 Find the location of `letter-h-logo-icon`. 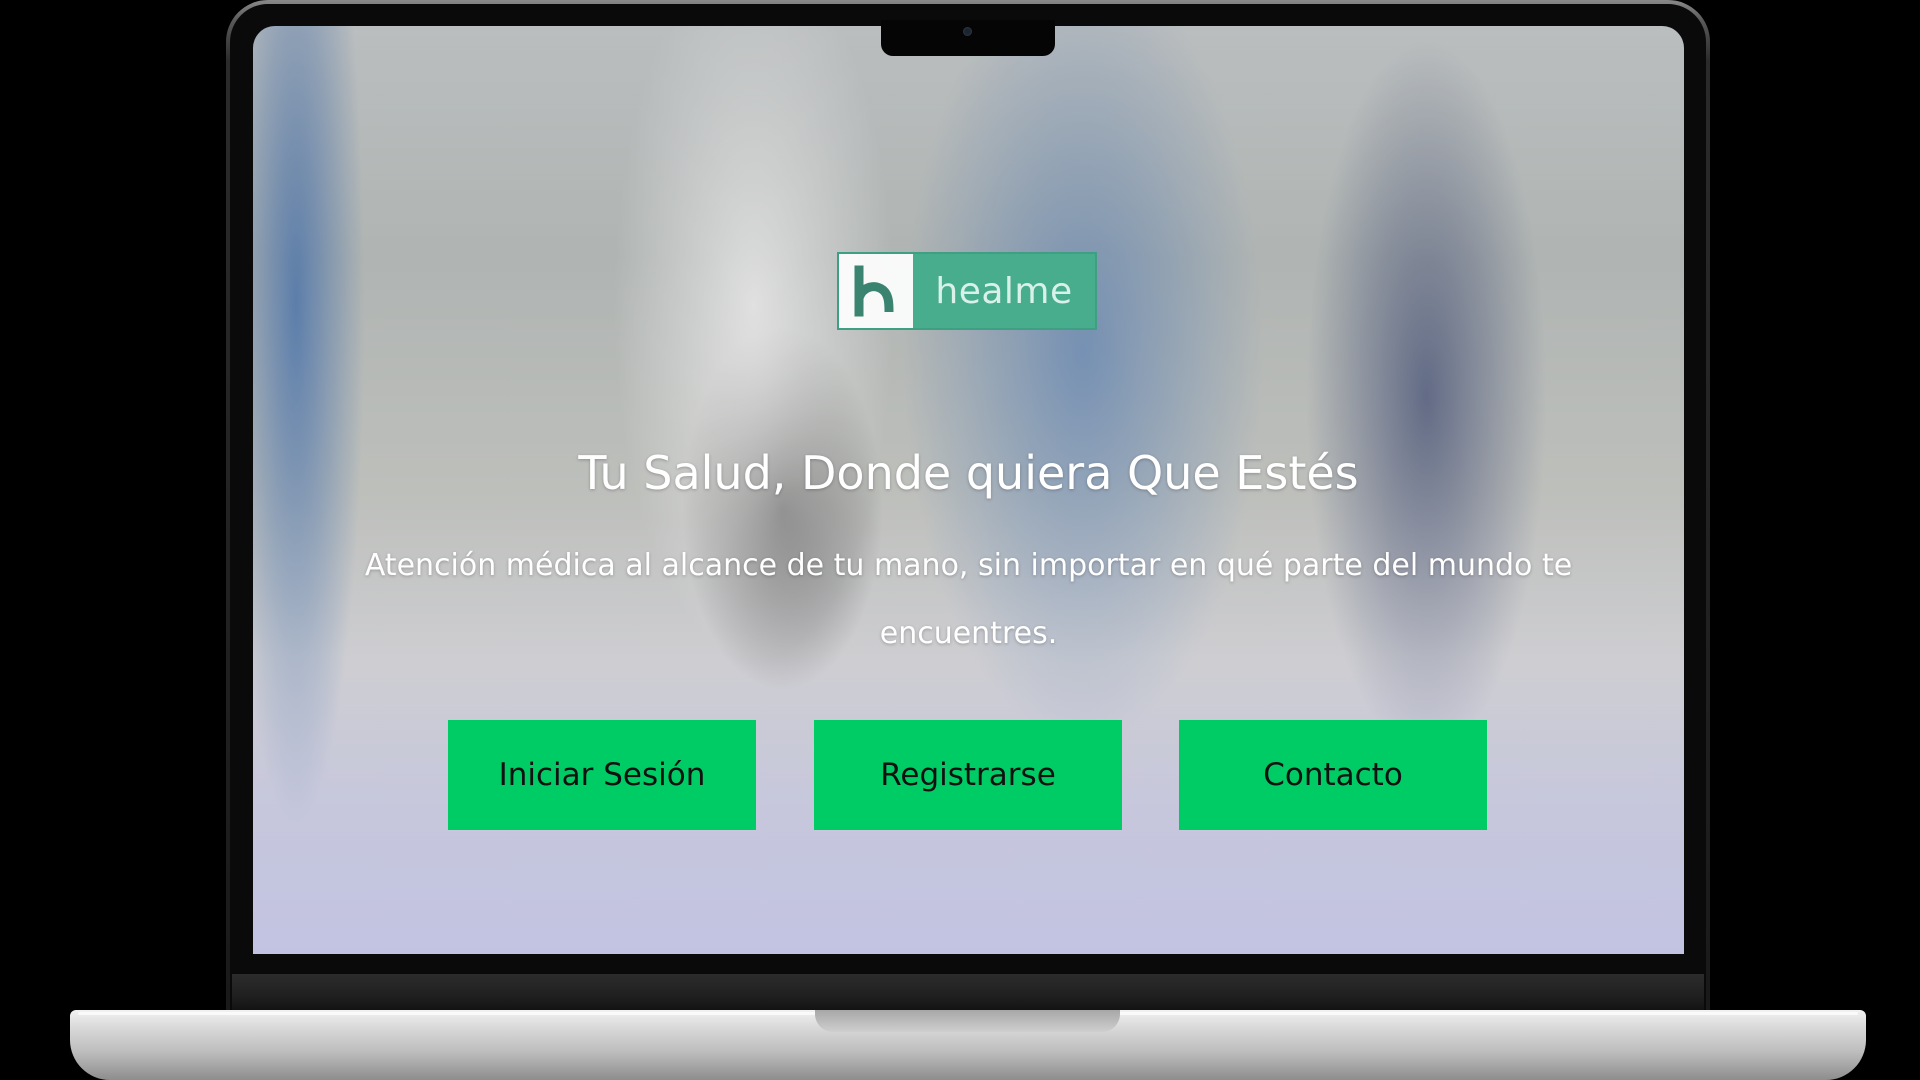

letter-h-logo-icon is located at coordinates (876, 291).